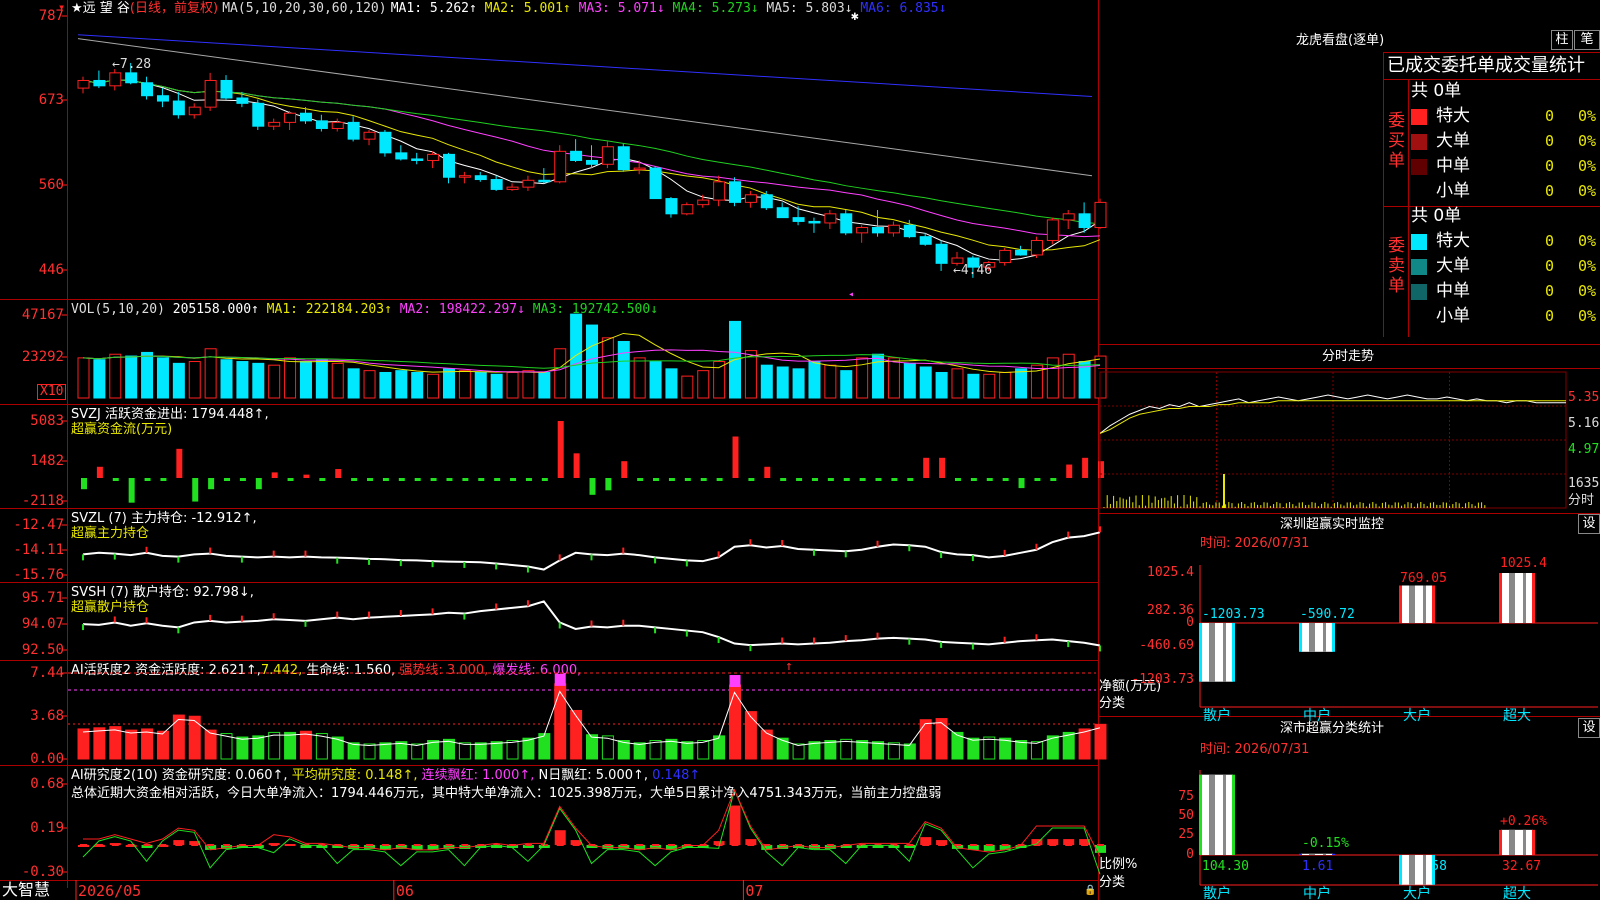  What do you see at coordinates (51, 270) in the screenshot?
I see `y-tick-label: 446` at bounding box center [51, 270].